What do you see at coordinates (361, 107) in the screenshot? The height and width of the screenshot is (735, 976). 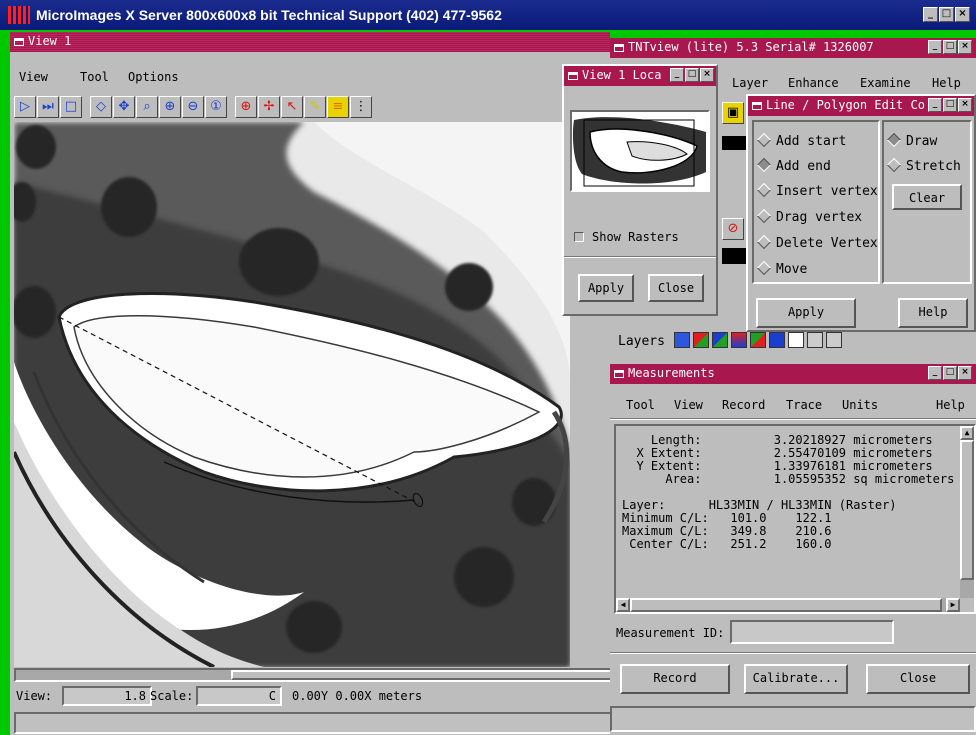 I see `traffic-light-icon: ⋮` at bounding box center [361, 107].